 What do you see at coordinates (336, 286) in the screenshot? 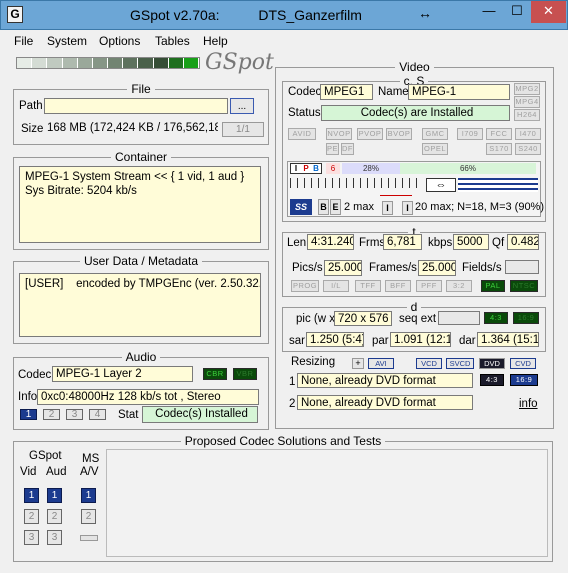
I see `interlaced-badge: I/L` at bounding box center [336, 286].